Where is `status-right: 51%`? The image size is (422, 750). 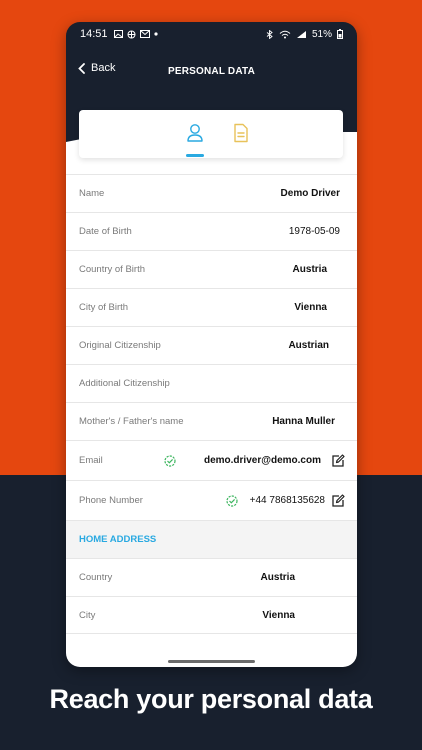 status-right: 51% is located at coordinates (304, 34).